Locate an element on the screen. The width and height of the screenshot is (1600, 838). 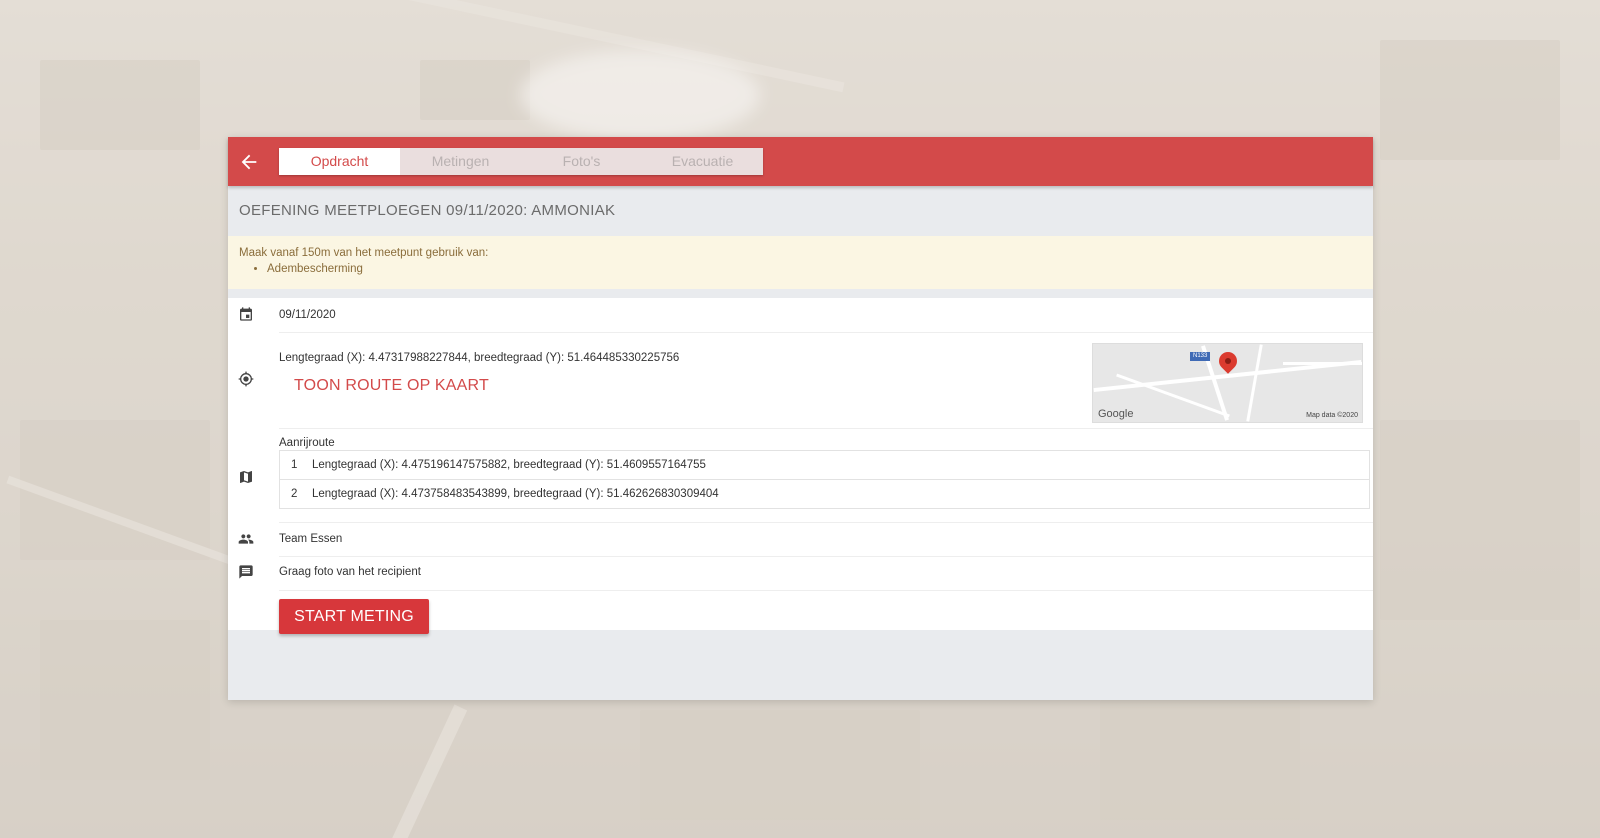
team-name: Team Essen is located at coordinates (311, 539).